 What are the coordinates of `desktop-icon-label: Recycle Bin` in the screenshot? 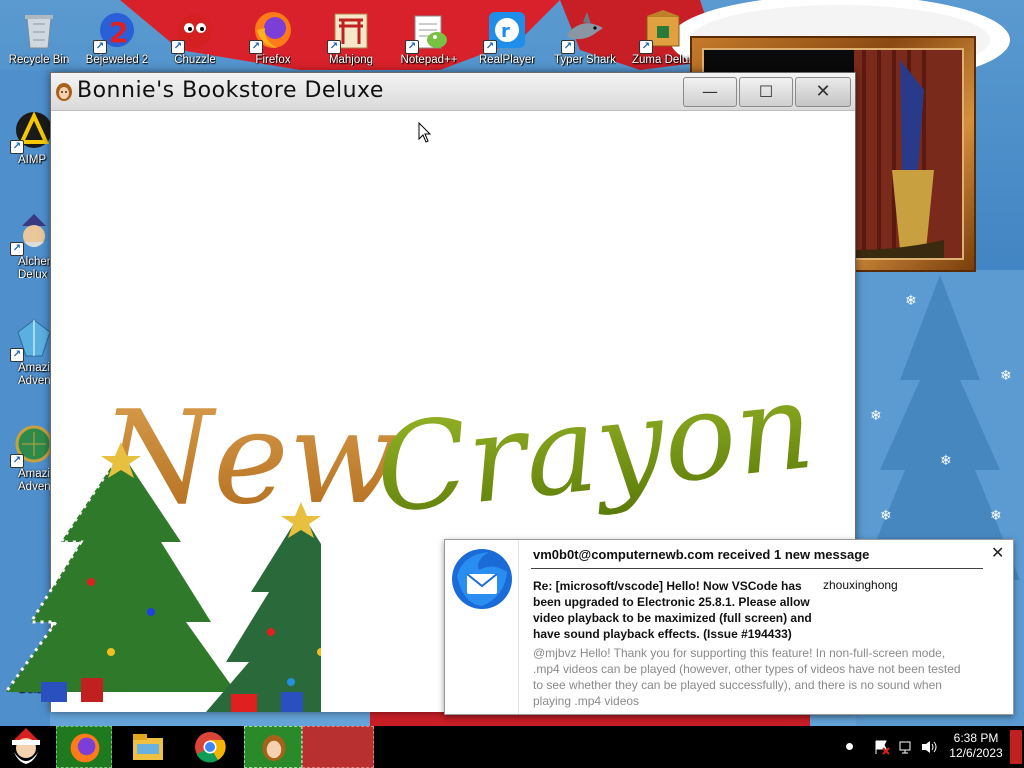 It's located at (39, 60).